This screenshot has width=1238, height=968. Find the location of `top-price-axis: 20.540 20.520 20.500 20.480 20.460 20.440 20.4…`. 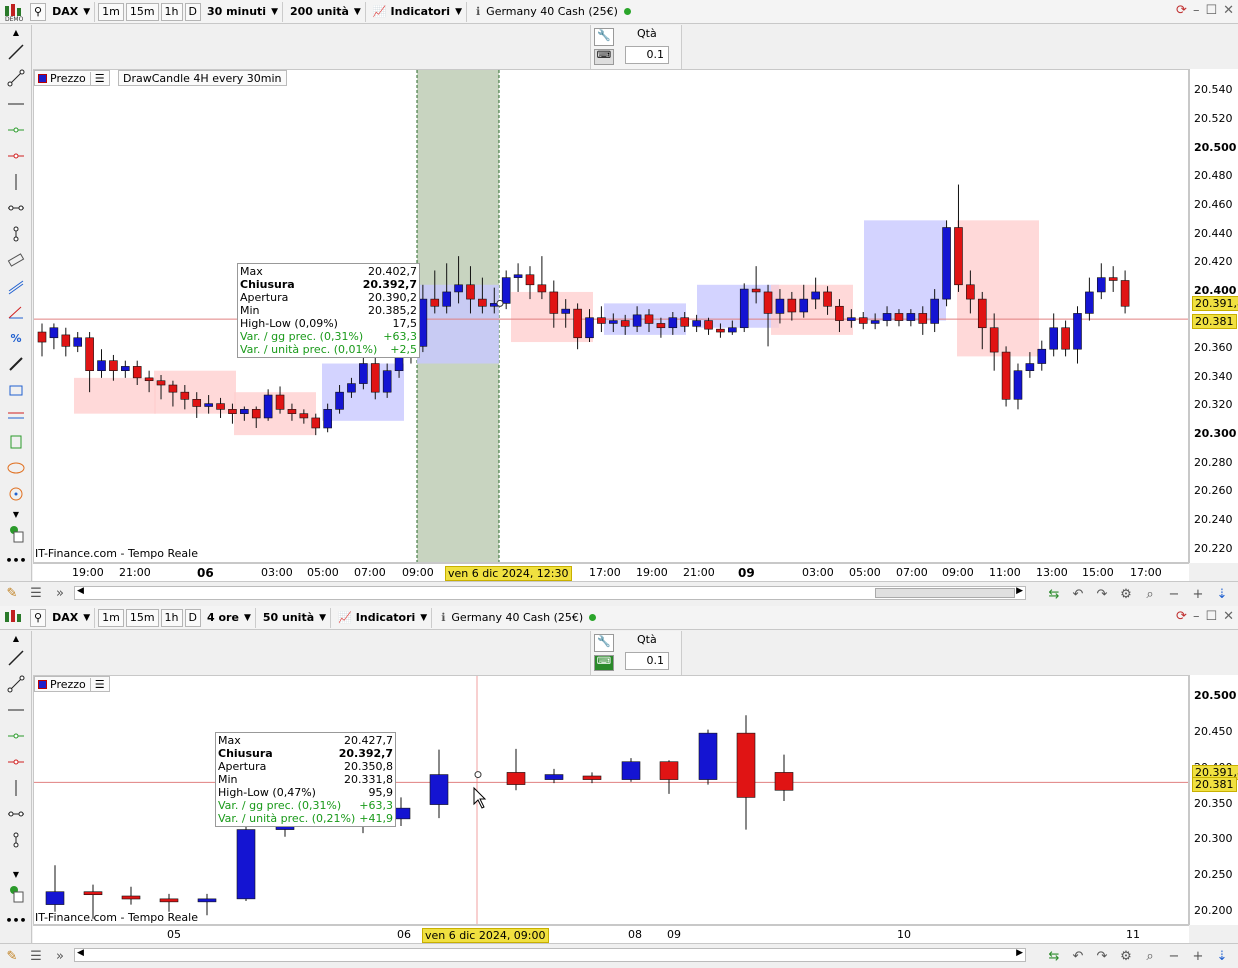

top-price-axis: 20.540 20.520 20.500 20.480 20.460 20.440 20.4… is located at coordinates (1213, 316).